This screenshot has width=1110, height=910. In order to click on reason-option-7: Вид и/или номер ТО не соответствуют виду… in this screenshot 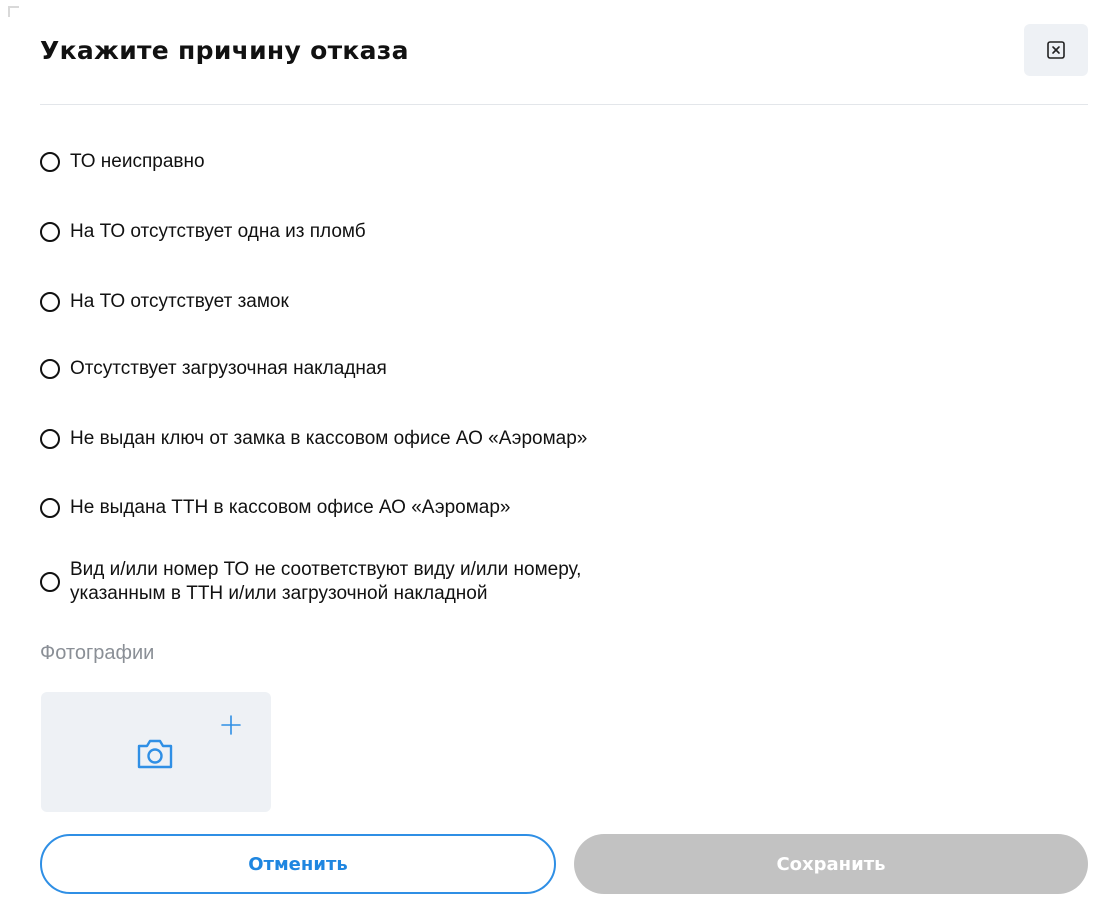, I will do `click(310, 582)`.